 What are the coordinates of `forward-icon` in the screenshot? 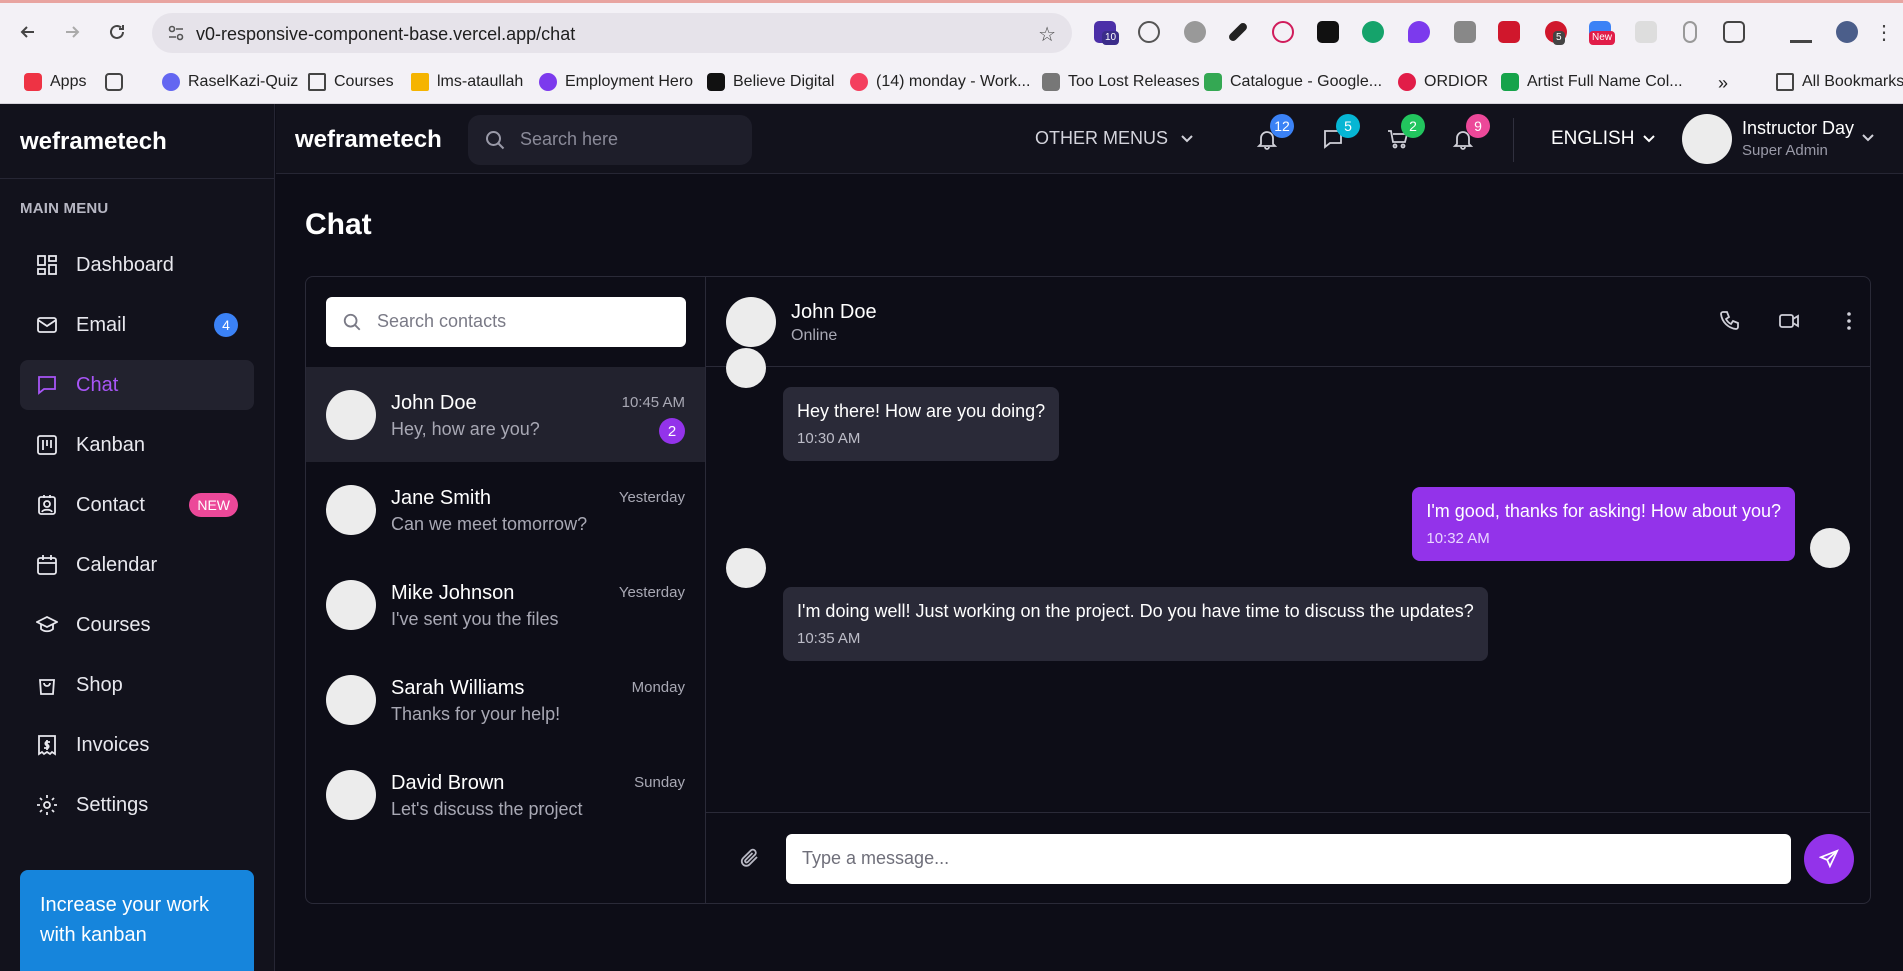 It's located at (72, 32).